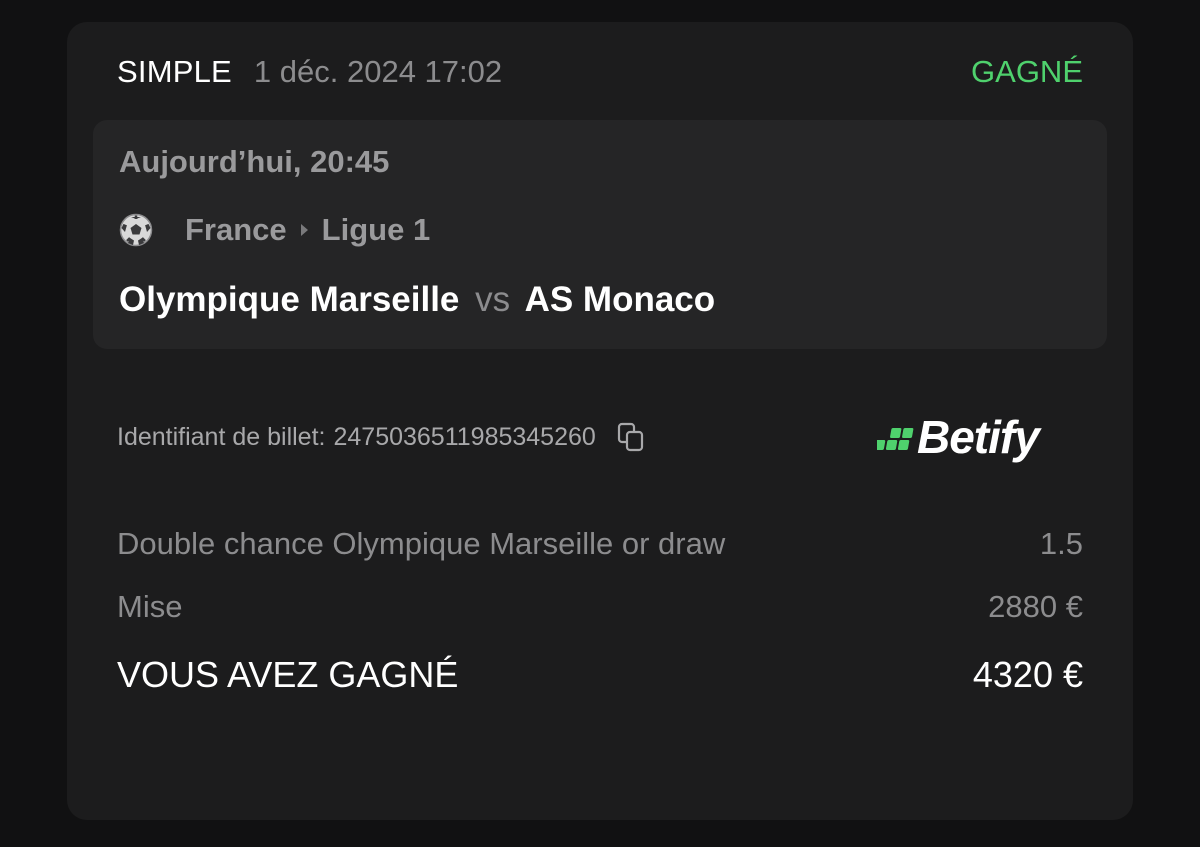 This screenshot has width=1200, height=847. Describe the element at coordinates (254, 161) in the screenshot. I see `event-time: Aujourd’hui, 20:45` at that location.